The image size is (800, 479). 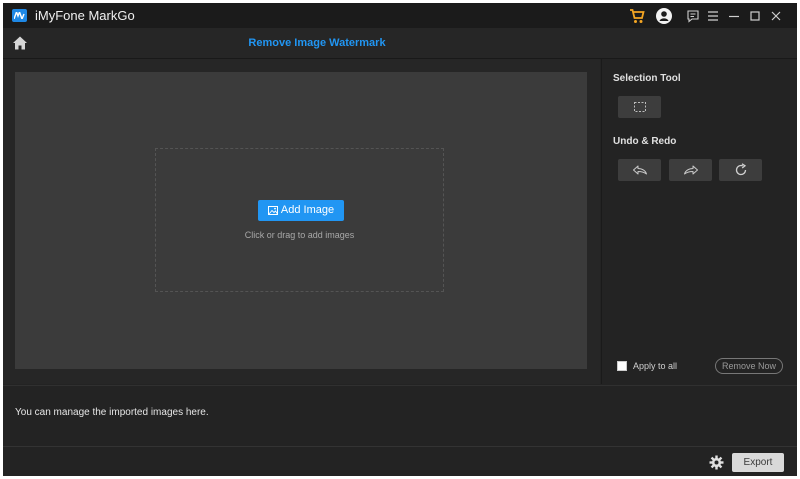 I want to click on minimize-icon, so click(x=734, y=16).